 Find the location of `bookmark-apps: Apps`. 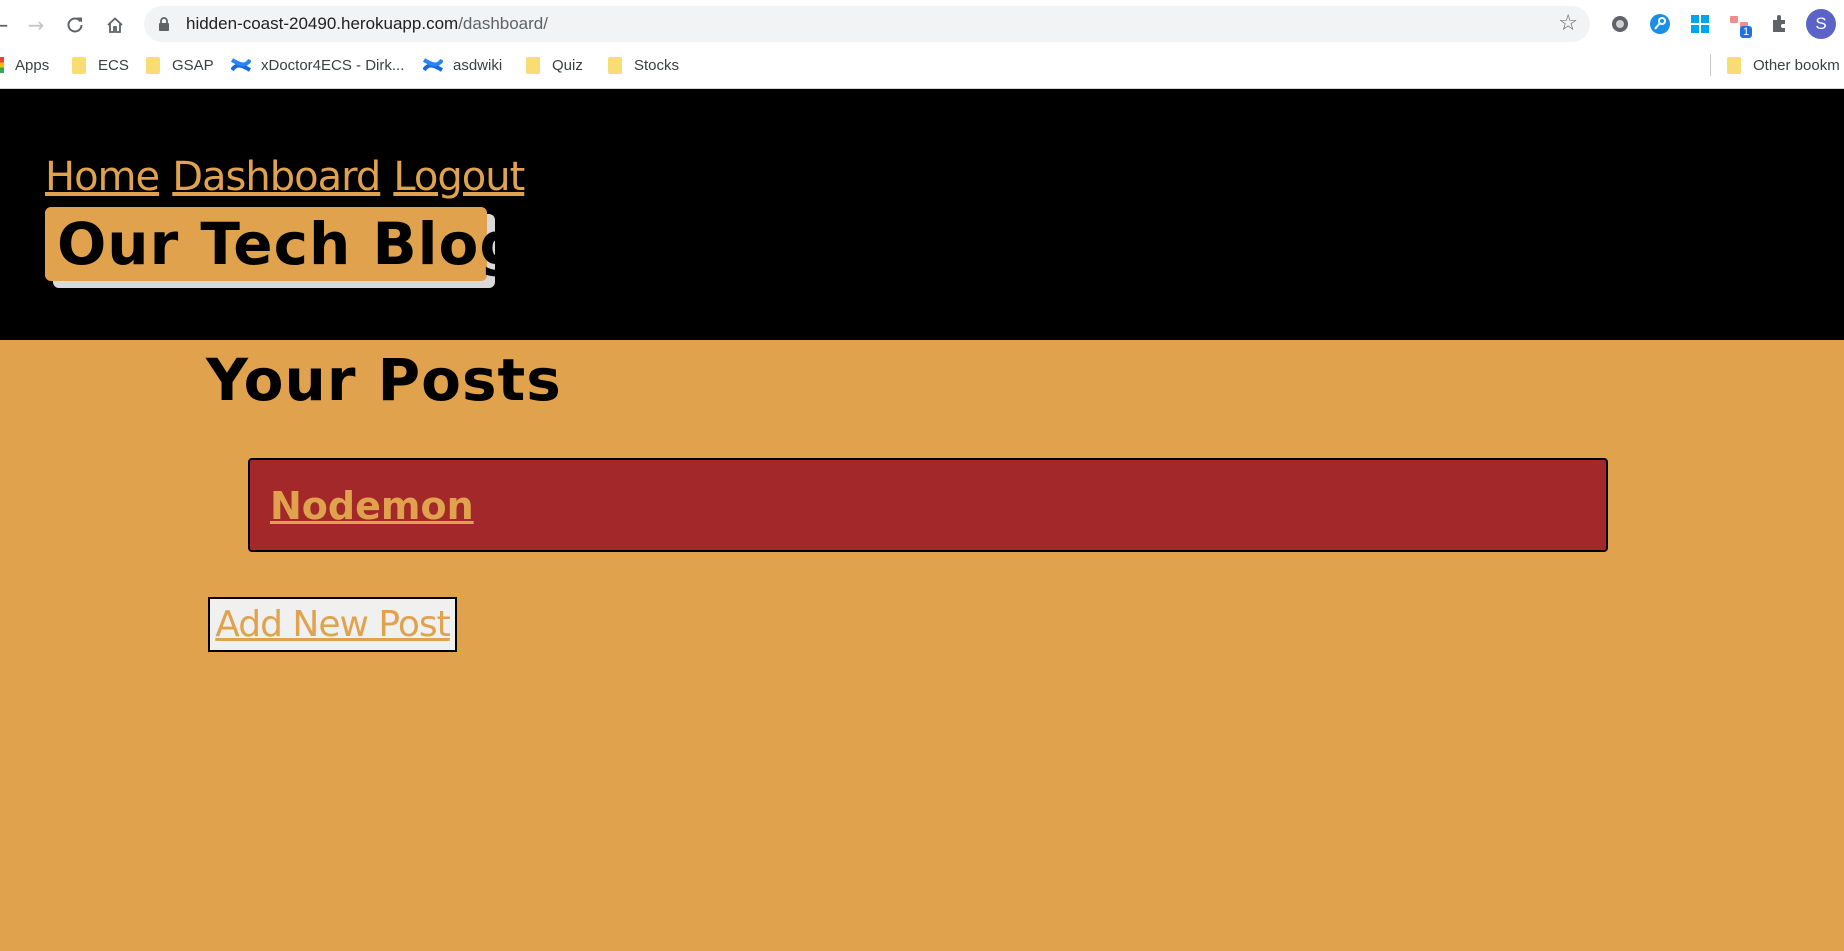

bookmark-apps: Apps is located at coordinates (24, 65).